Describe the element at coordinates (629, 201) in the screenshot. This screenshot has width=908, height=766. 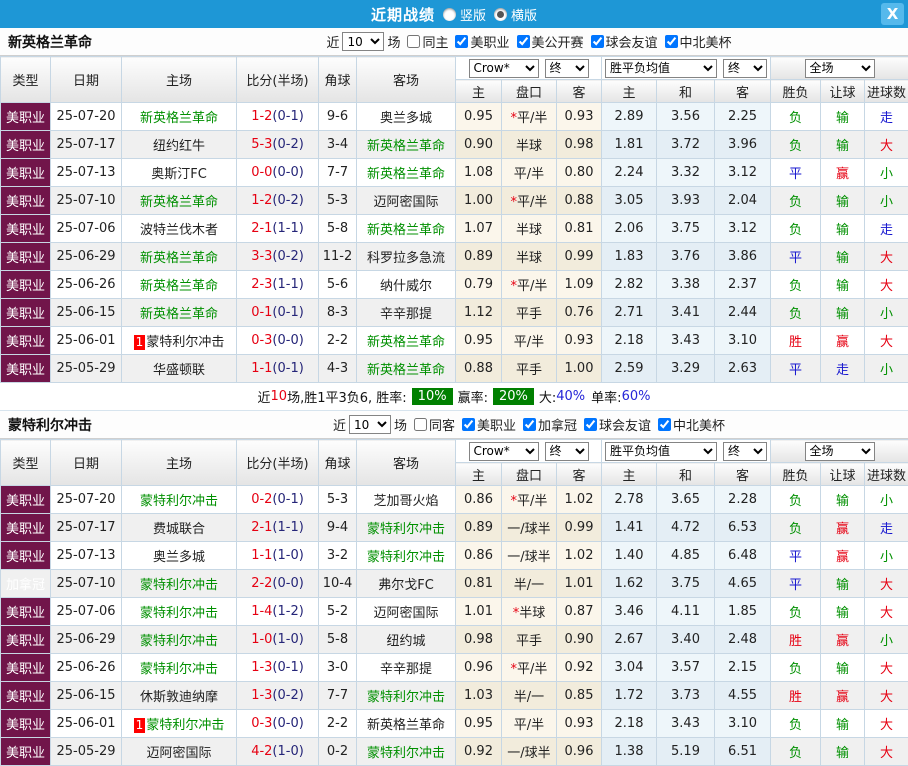
I see `avg-home-cell: 3.05` at that location.